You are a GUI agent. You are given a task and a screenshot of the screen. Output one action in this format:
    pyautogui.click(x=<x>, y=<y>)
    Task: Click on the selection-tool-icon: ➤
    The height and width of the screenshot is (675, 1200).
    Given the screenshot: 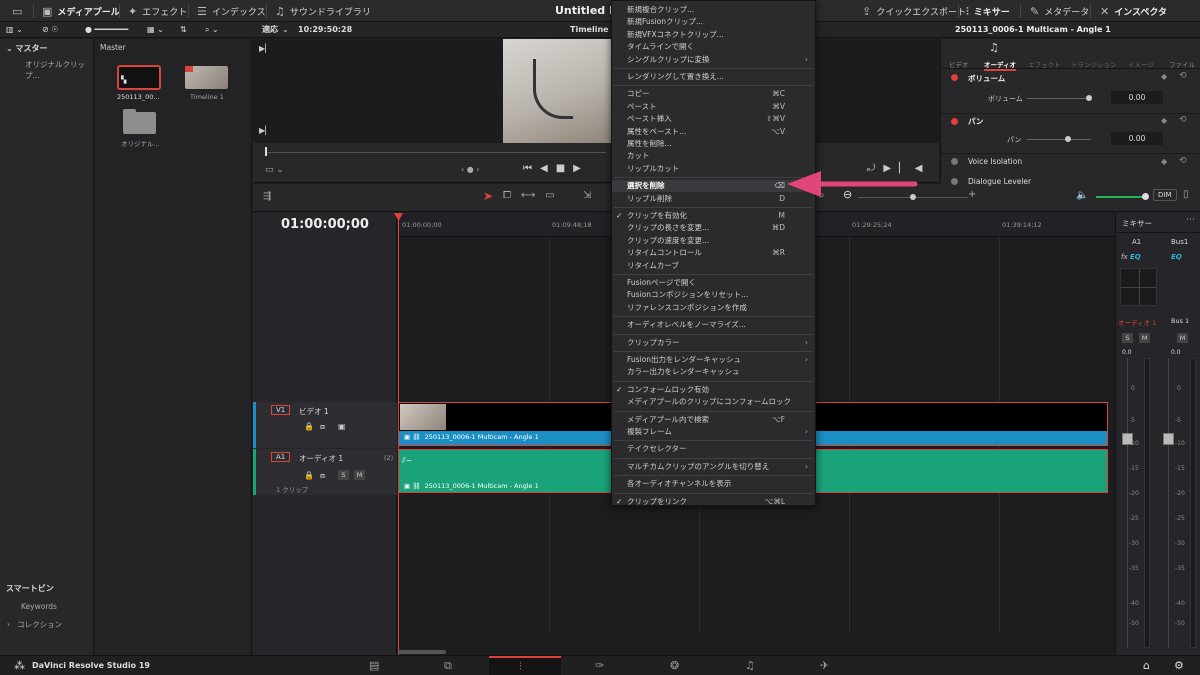 What is the action you would take?
    pyautogui.click(x=488, y=196)
    